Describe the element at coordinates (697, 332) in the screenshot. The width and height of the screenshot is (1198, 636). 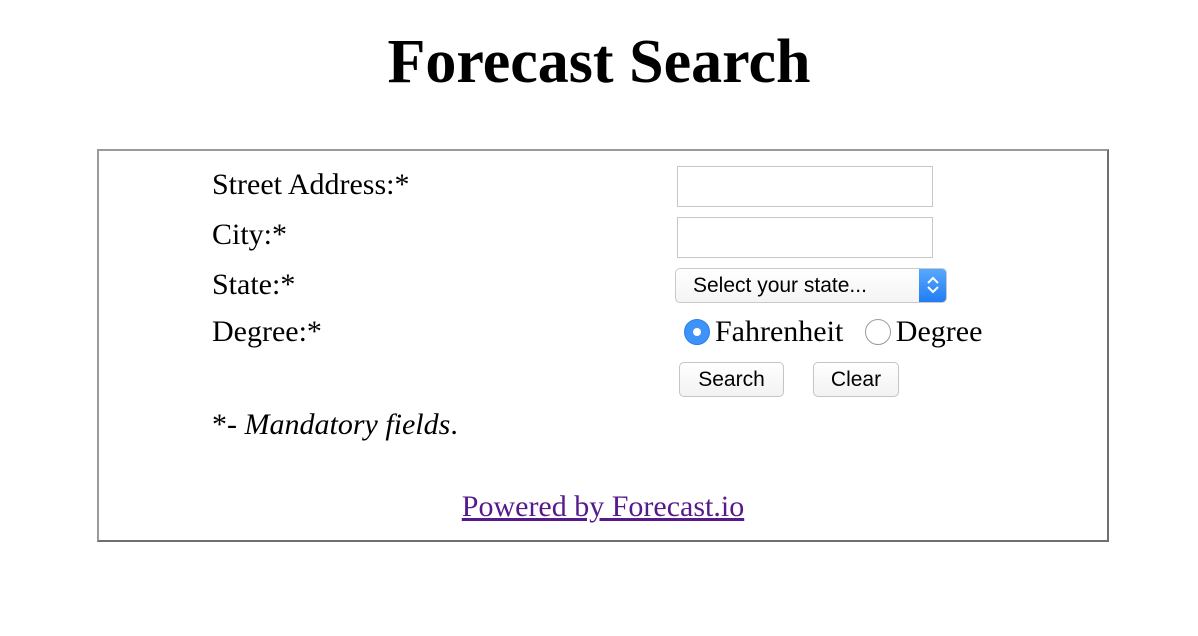
I see `radio-checked-icon` at that location.